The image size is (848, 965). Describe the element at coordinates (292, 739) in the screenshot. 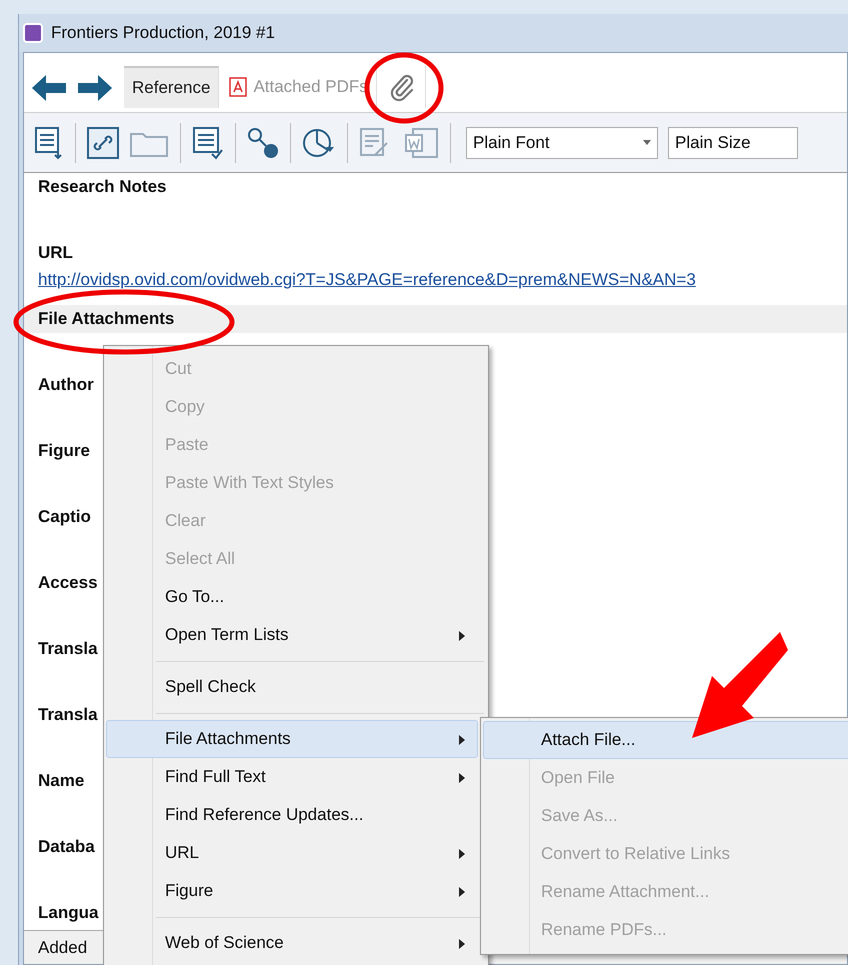

I see `menu-item: File Attachments` at that location.